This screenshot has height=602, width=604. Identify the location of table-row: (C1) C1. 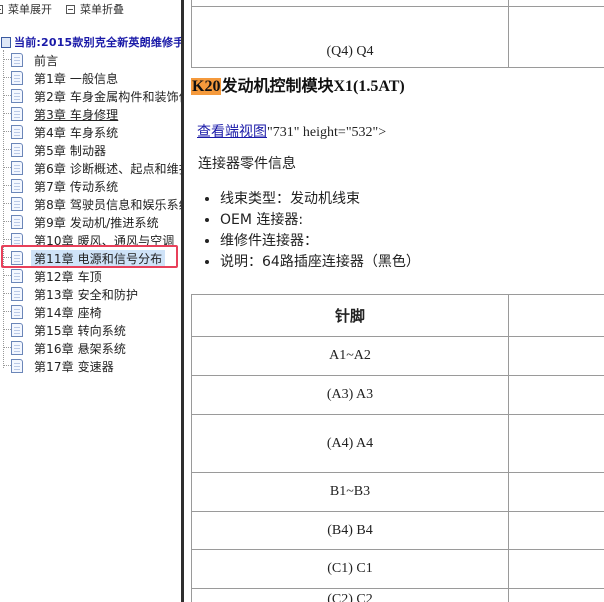
(397, 569).